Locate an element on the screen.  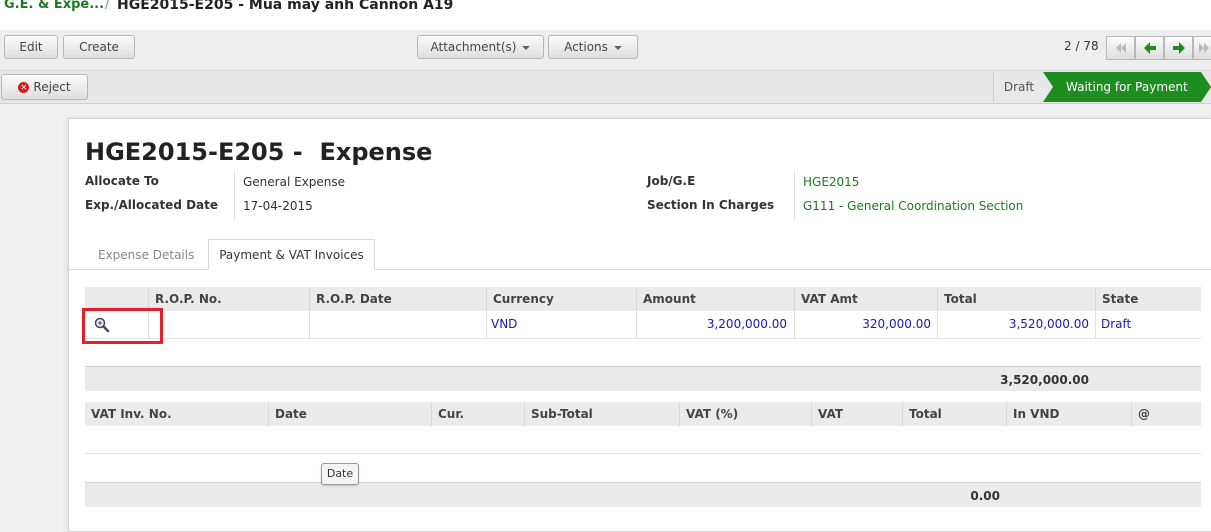
first-icon is located at coordinates (1121, 48).